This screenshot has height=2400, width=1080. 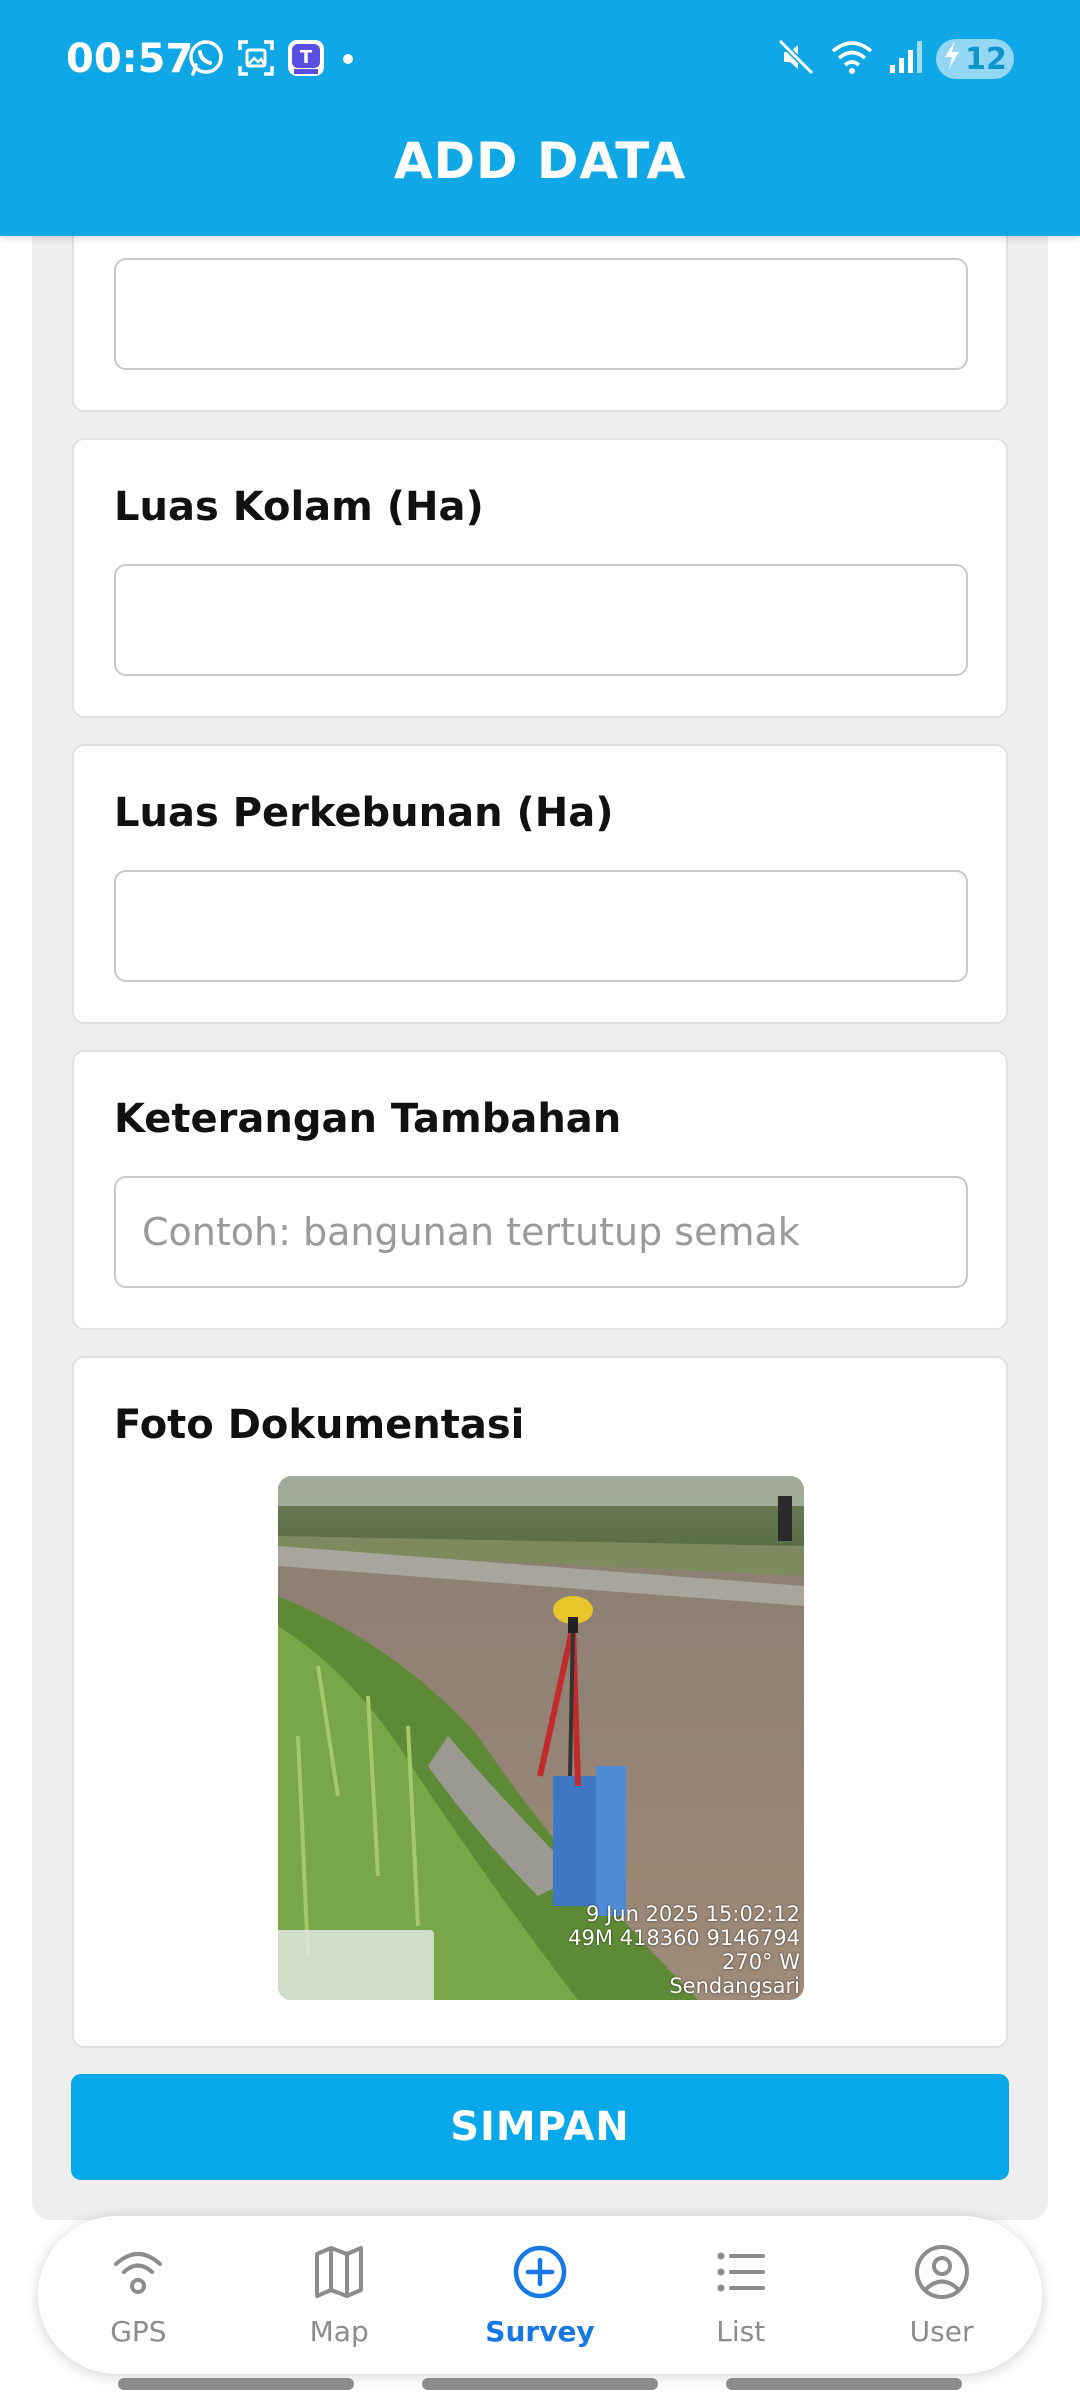 I want to click on wifi-icon, so click(x=852, y=59).